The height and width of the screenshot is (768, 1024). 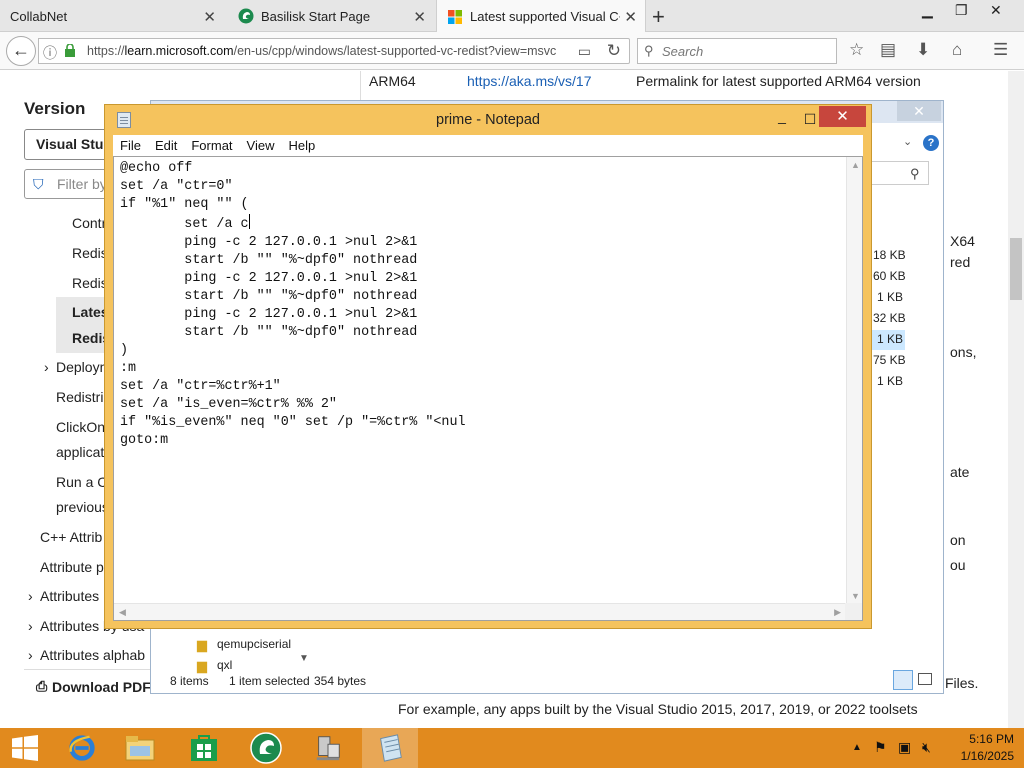 I want to click on taskbar-basilisk, so click(x=266, y=748).